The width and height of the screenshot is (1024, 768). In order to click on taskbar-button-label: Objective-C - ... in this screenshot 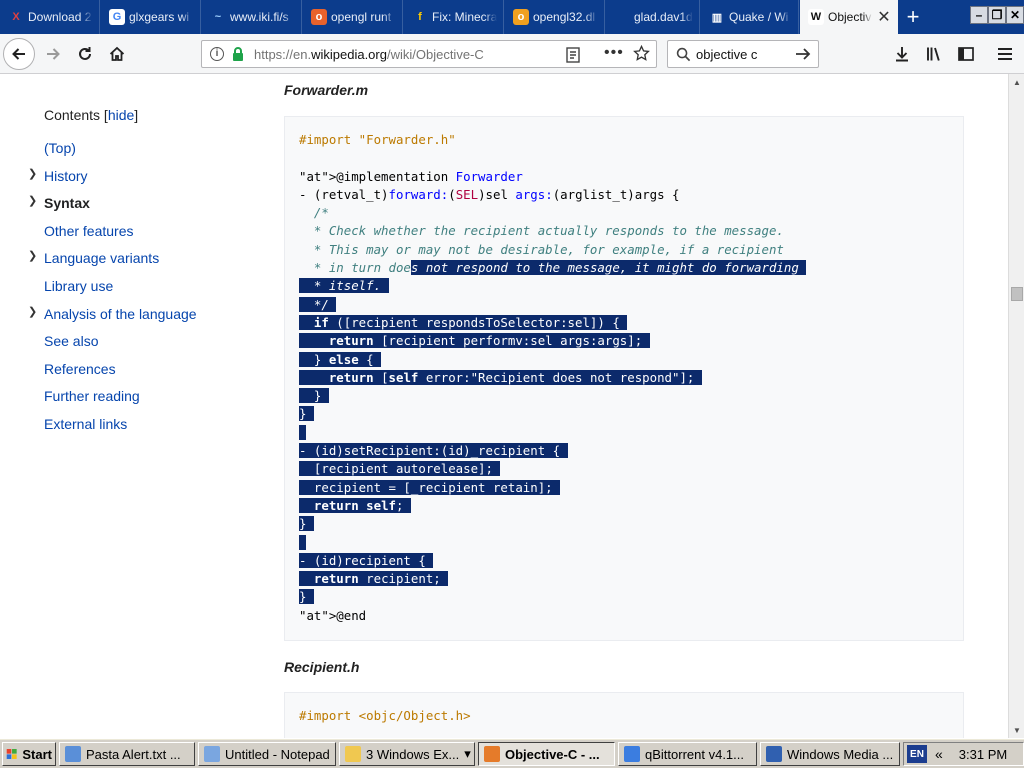, I will do `click(552, 754)`.